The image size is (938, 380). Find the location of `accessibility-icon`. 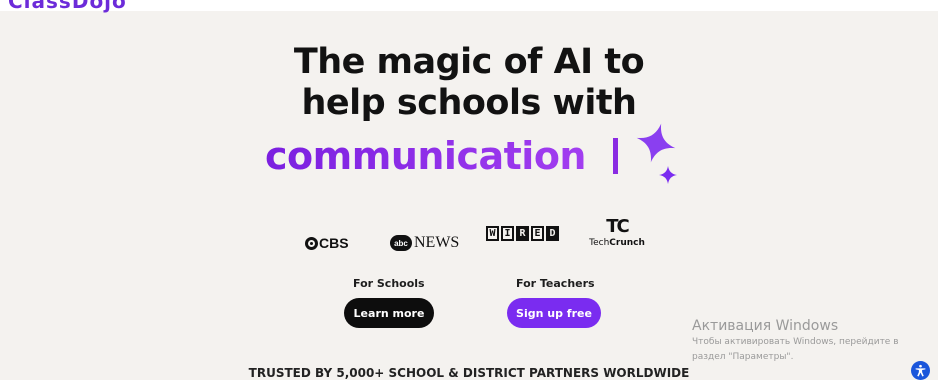

accessibility-icon is located at coordinates (920, 370).